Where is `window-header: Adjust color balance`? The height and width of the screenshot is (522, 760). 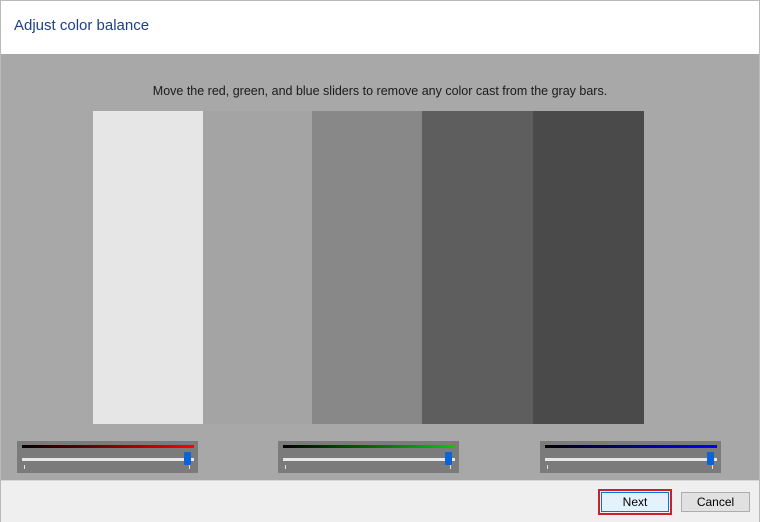
window-header: Adjust color balance is located at coordinates (380, 27).